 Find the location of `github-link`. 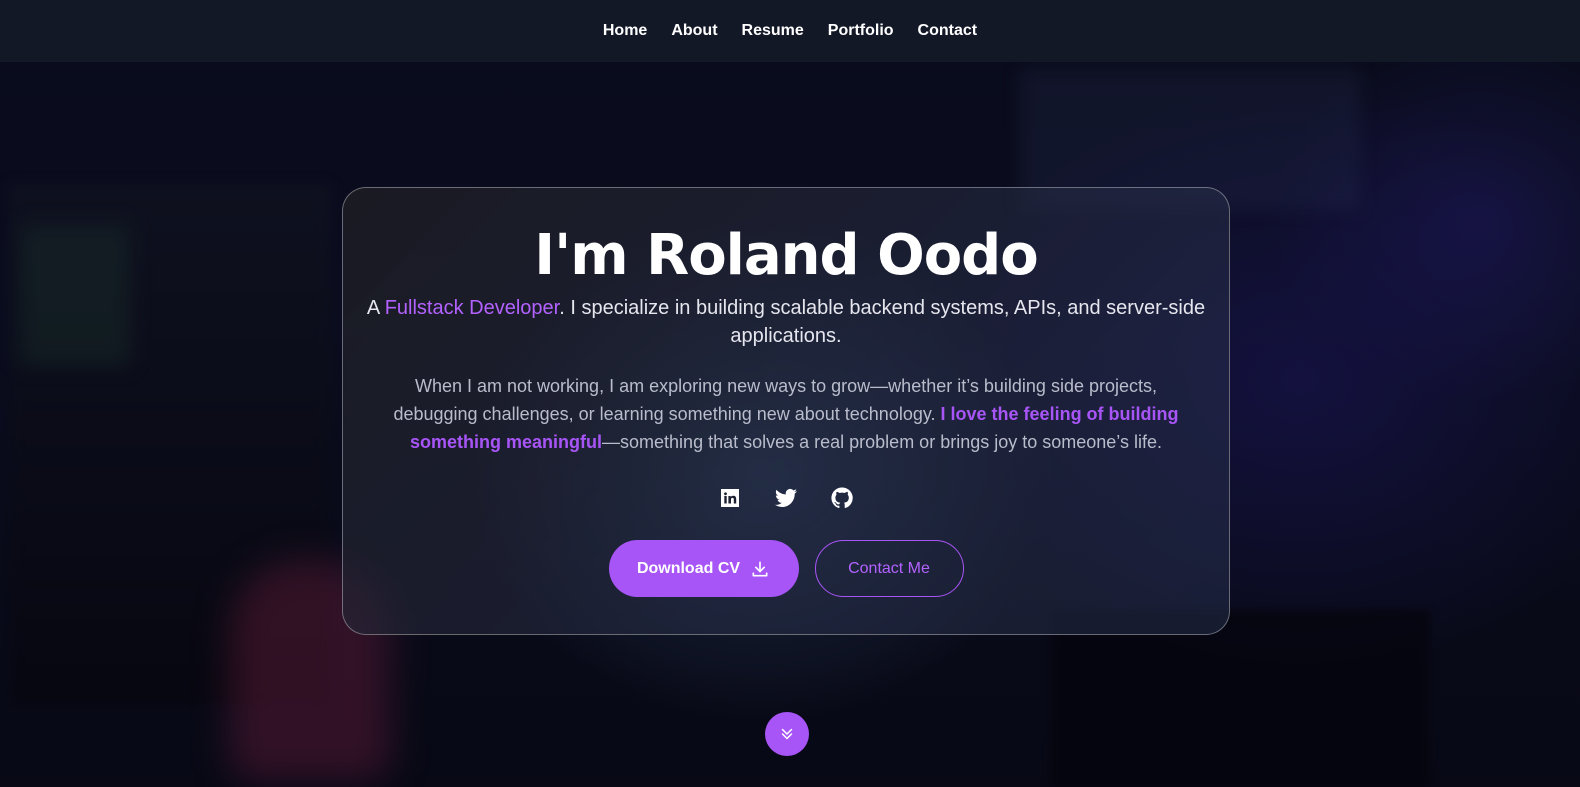

github-link is located at coordinates (842, 498).